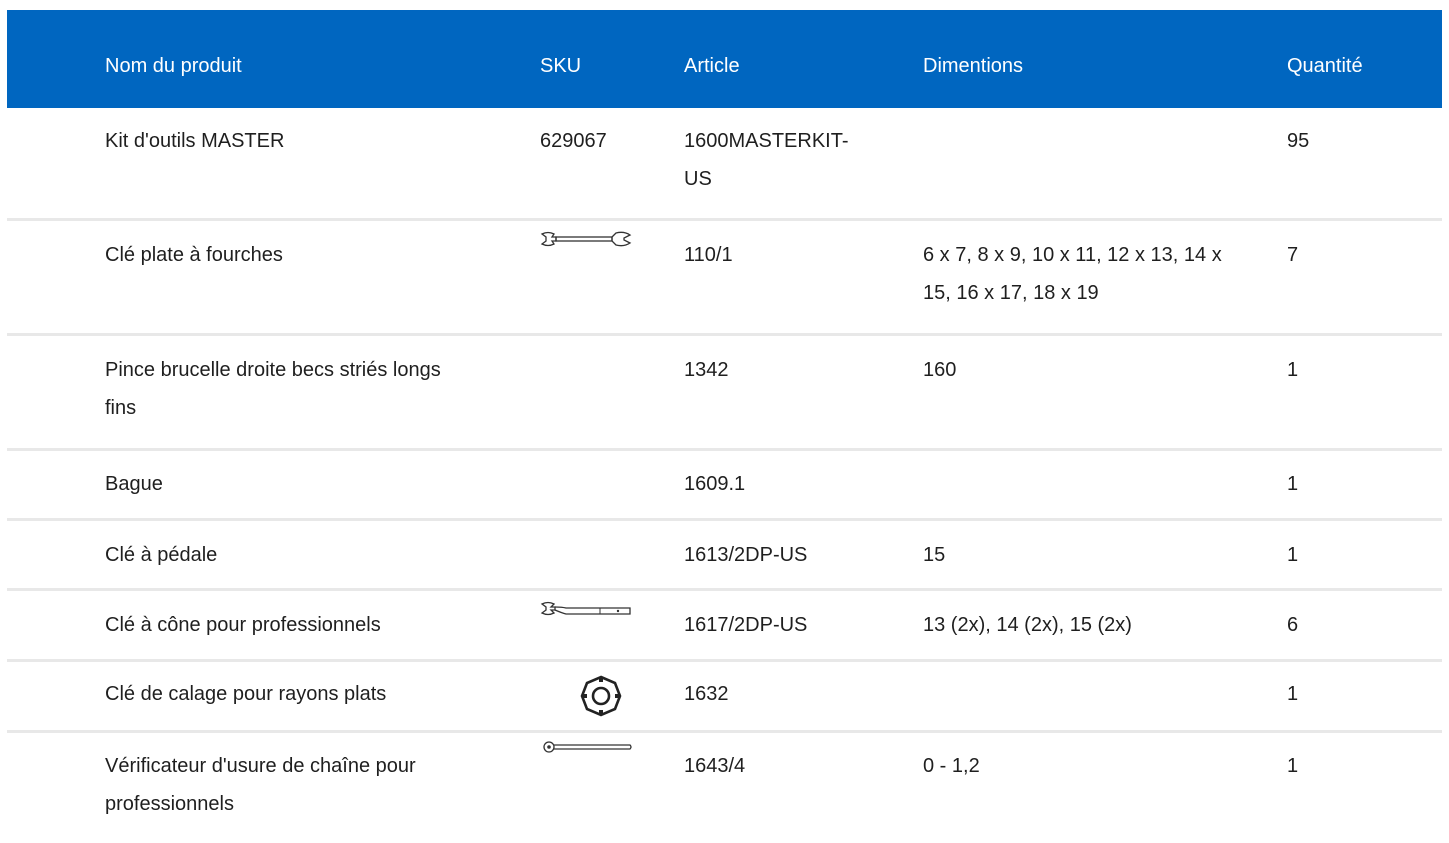 Image resolution: width=1449 pixels, height=843 pixels. I want to click on cell-sku: 629067, so click(573, 141).